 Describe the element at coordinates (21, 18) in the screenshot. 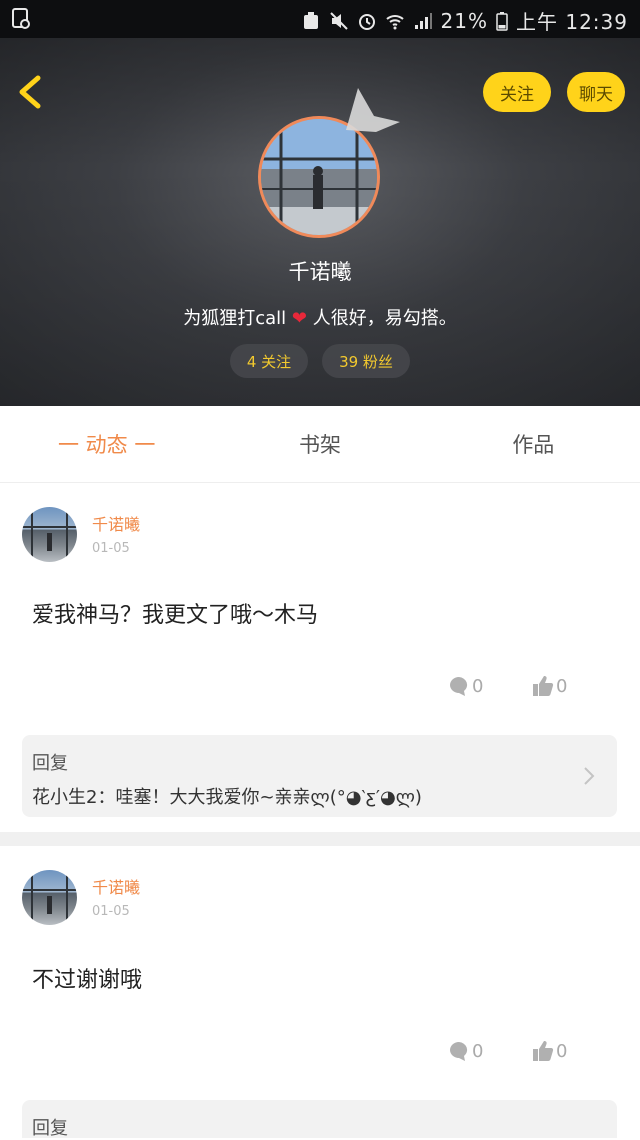

I see `screen-record-icon` at that location.